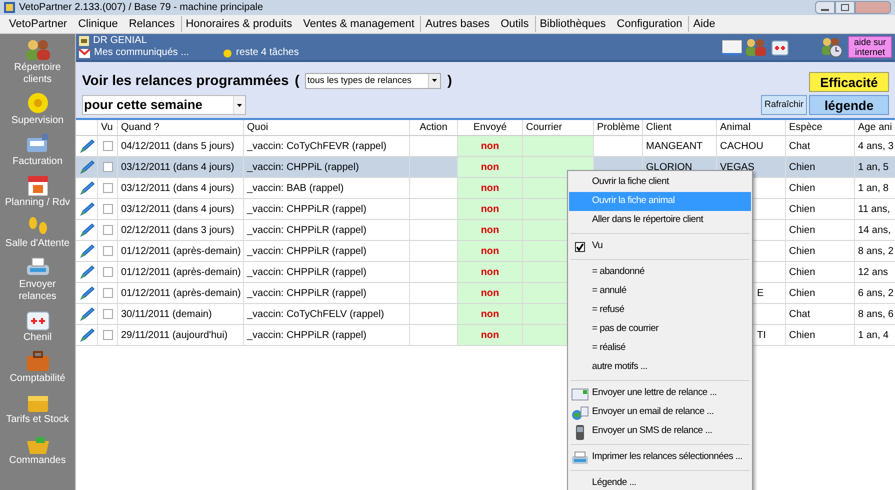  What do you see at coordinates (37, 420) in the screenshot?
I see `sidebar-item: Tarifs et Stock` at bounding box center [37, 420].